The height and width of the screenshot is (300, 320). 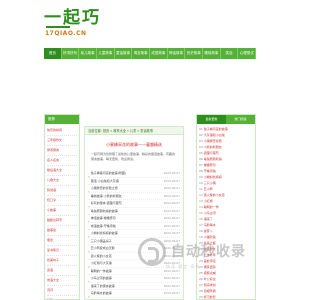 What do you see at coordinates (141, 53) in the screenshot?
I see `nav-item: 寓言故事` at bounding box center [141, 53].